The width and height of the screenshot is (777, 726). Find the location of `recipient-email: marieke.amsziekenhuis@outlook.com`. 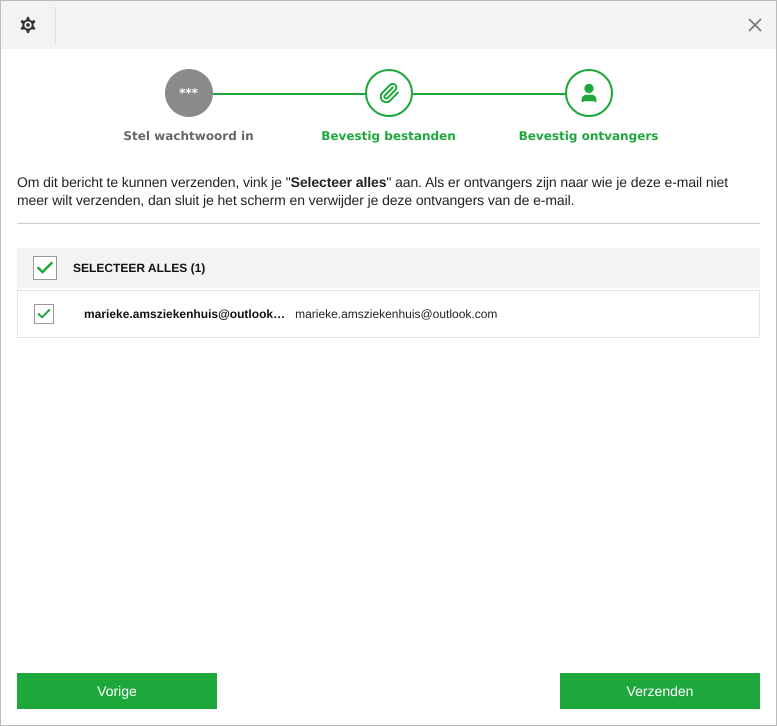

recipient-email: marieke.amsziekenhuis@outlook.com is located at coordinates (396, 314).